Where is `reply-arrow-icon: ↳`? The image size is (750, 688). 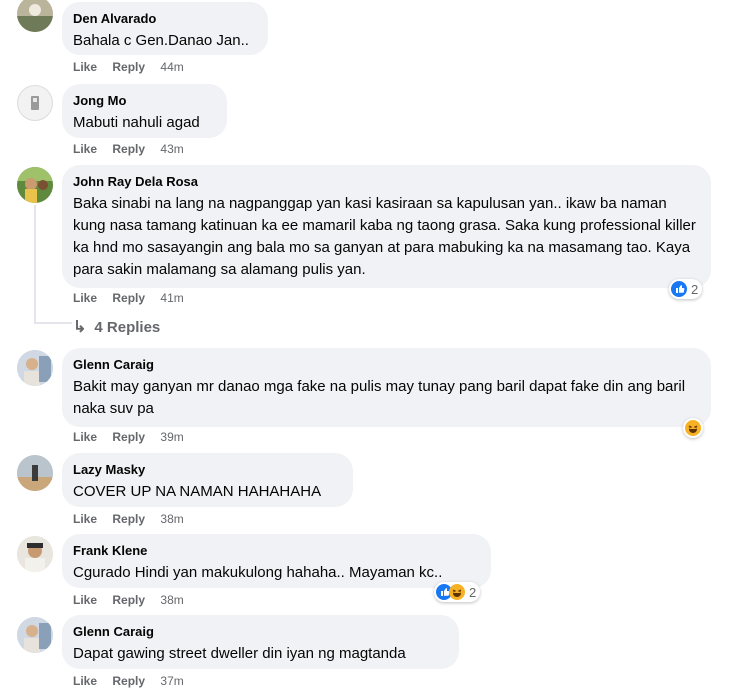 reply-arrow-icon: ↳ is located at coordinates (80, 327).